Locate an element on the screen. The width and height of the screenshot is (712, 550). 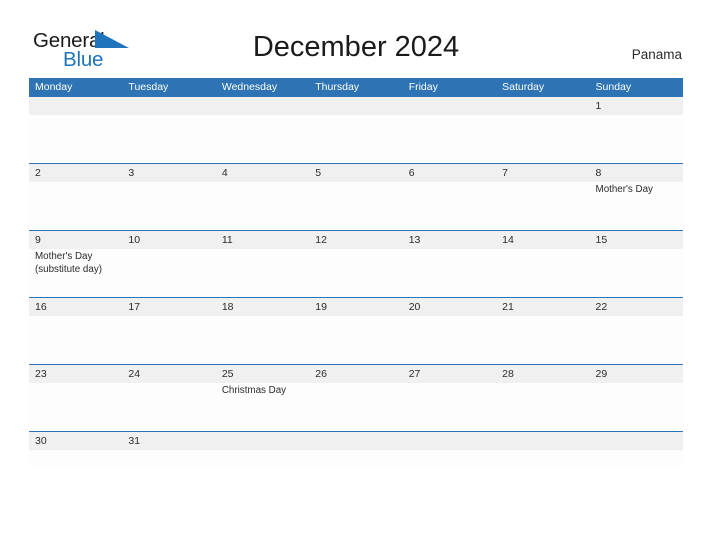
weekday-header-saturday: Saturday is located at coordinates (523, 87).